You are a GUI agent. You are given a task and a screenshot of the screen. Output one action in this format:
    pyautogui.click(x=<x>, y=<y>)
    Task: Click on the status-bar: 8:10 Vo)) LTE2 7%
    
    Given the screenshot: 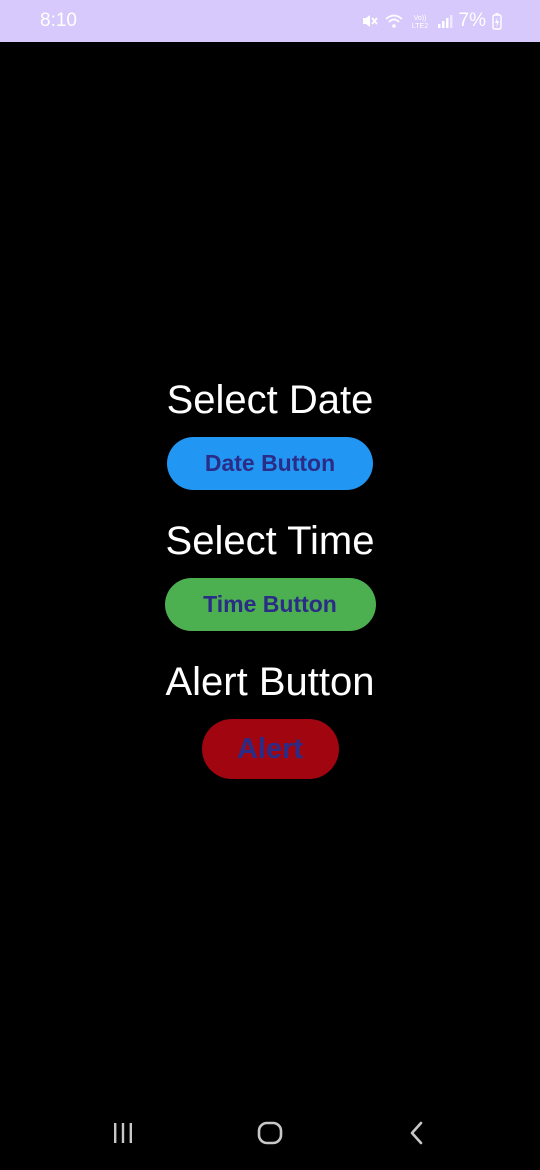 What is the action you would take?
    pyautogui.click(x=270, y=21)
    